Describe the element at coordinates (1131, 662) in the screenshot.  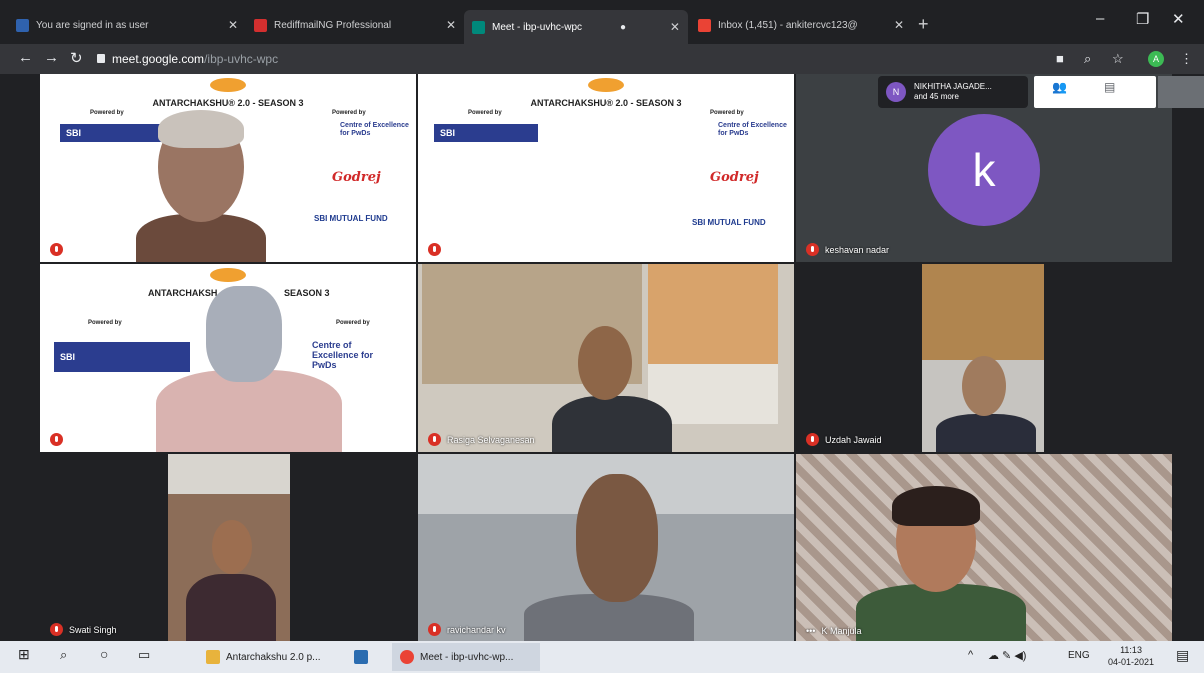
I see `clock-date: 04-01-2021` at that location.